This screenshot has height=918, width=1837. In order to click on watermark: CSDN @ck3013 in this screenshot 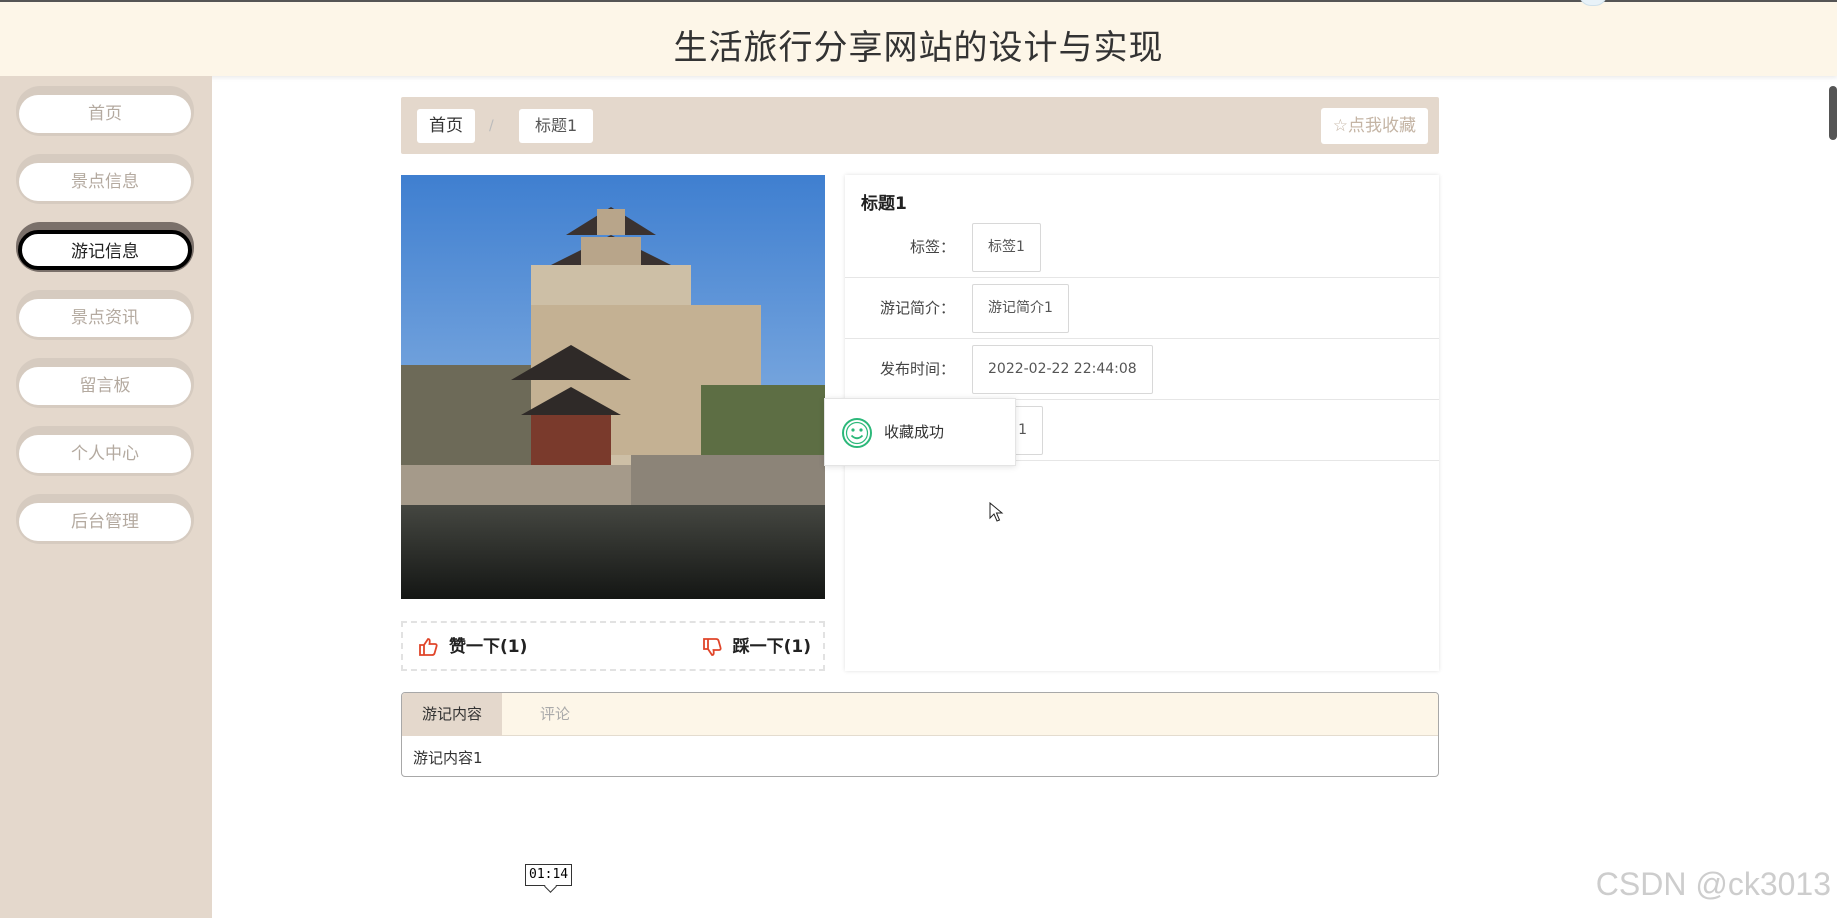, I will do `click(1713, 884)`.